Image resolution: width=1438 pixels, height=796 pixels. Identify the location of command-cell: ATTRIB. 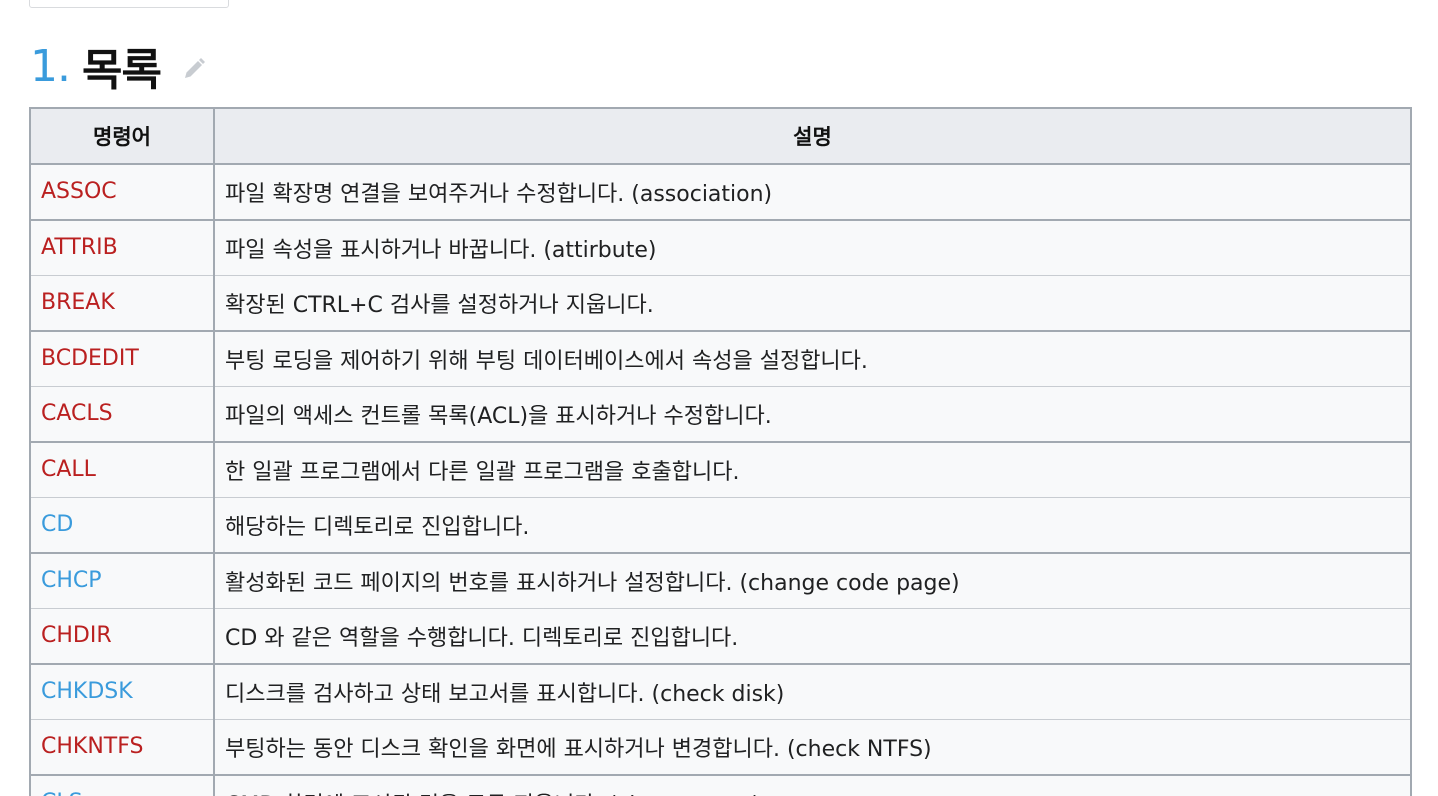
(122, 247).